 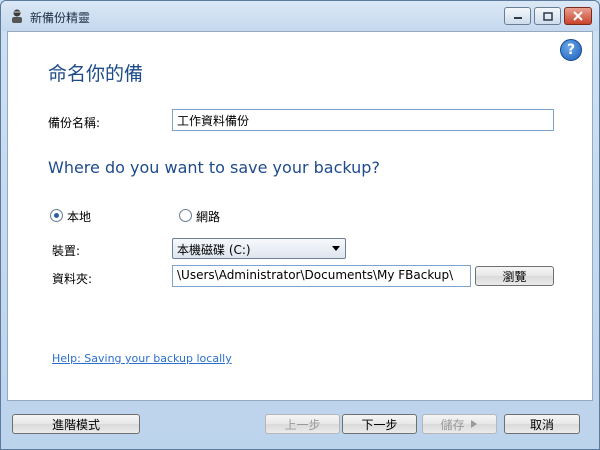 I want to click on local-radio-label: 本地, so click(x=79, y=216).